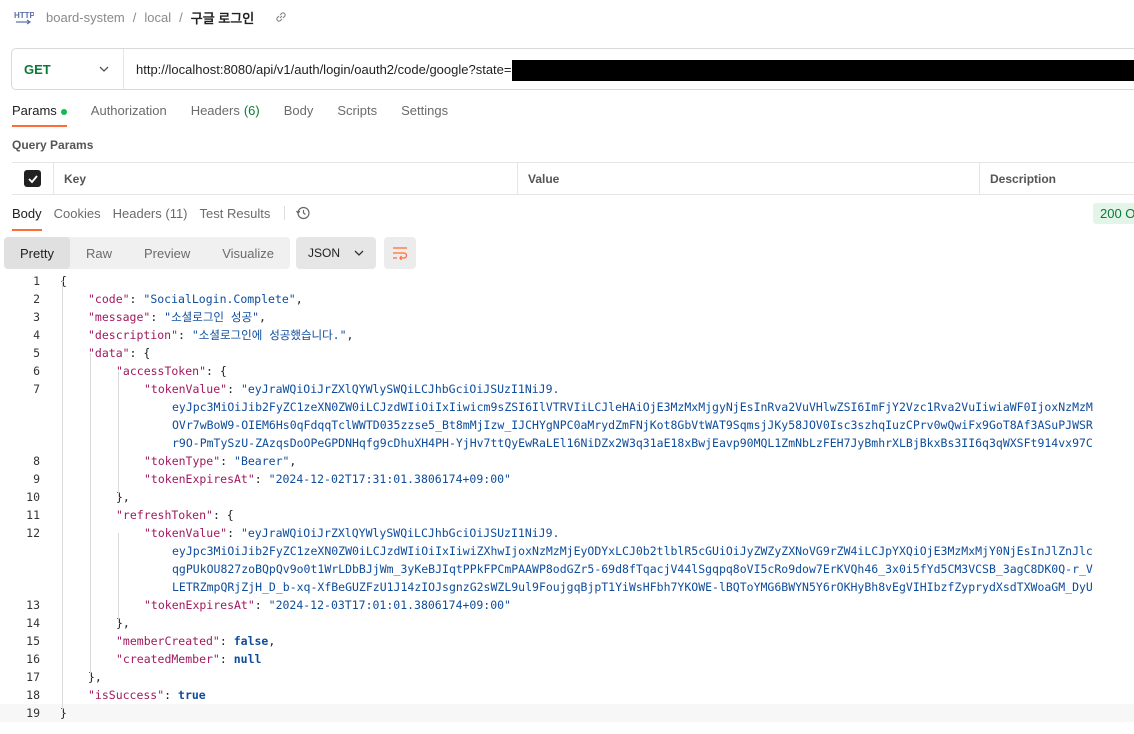 The width and height of the screenshot is (1134, 734). I want to click on link-icon, so click(281, 17).